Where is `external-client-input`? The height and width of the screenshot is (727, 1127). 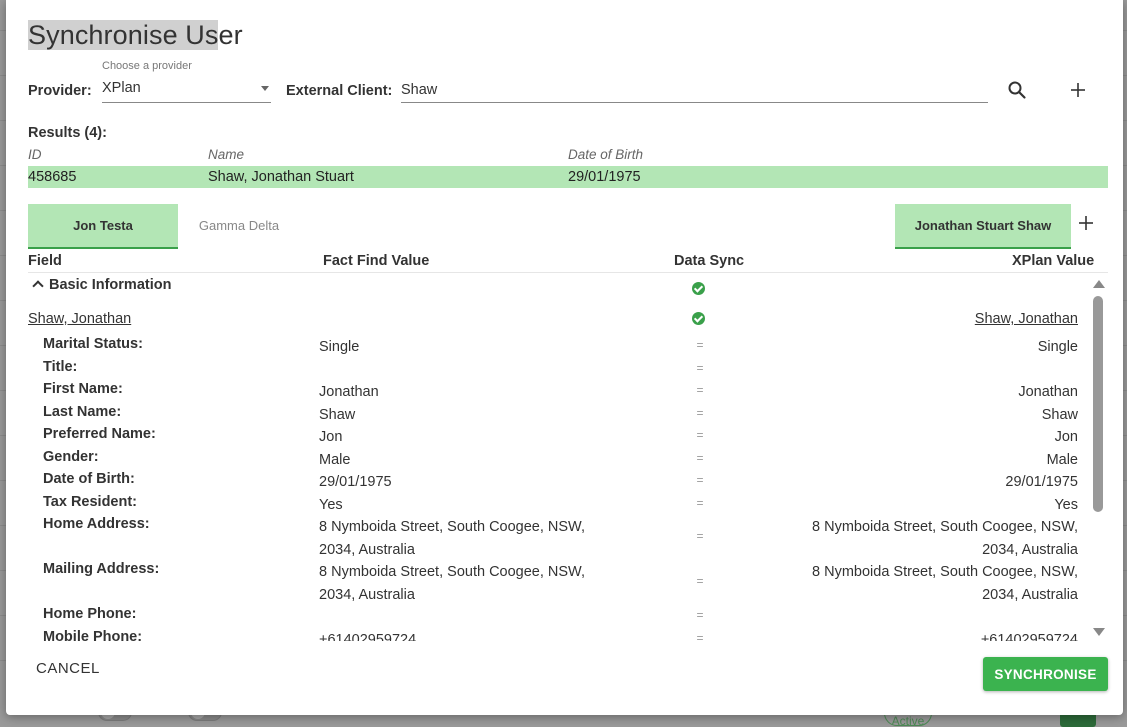 external-client-input is located at coordinates (694, 89).